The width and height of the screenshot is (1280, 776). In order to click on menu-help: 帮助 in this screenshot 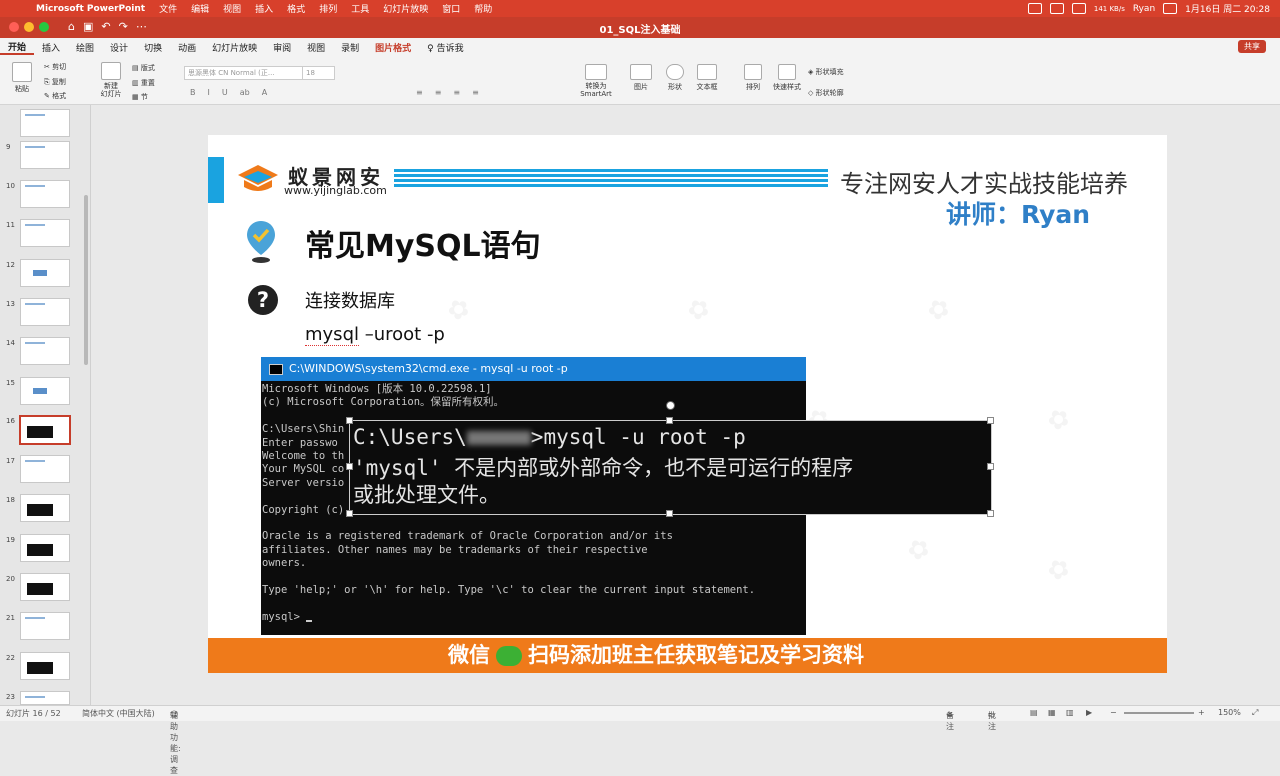, I will do `click(483, 8)`.